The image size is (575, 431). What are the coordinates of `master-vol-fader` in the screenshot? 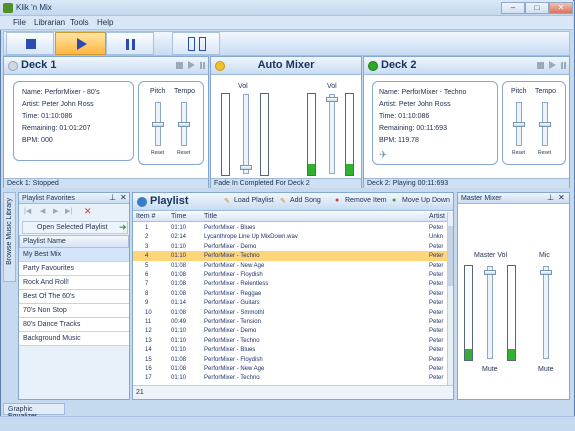 It's located at (490, 272).